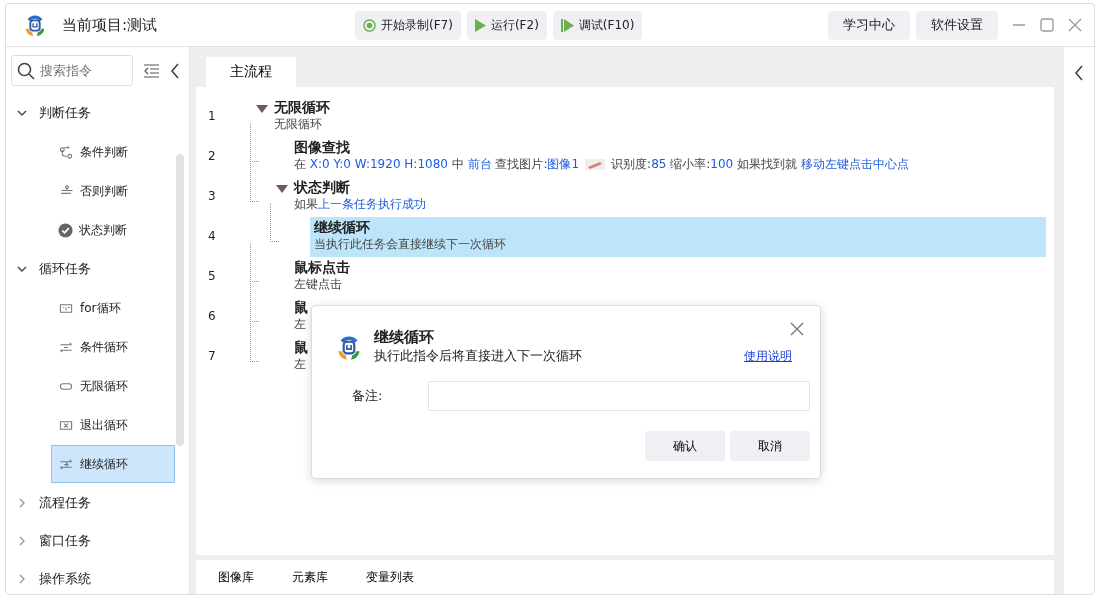  What do you see at coordinates (768, 356) in the screenshot?
I see `help-link: 使用说明` at bounding box center [768, 356].